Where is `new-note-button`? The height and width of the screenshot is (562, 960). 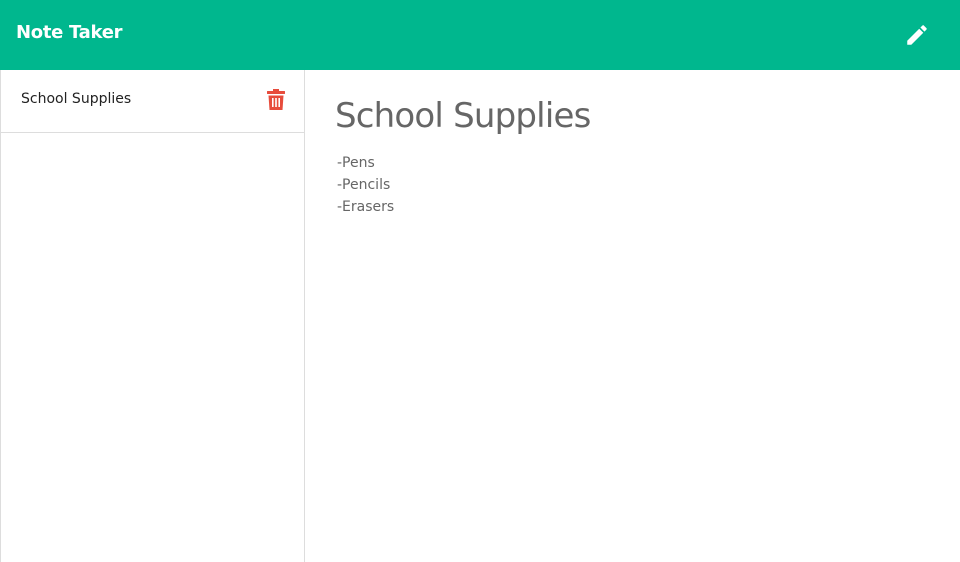
new-note-button is located at coordinates (917, 35).